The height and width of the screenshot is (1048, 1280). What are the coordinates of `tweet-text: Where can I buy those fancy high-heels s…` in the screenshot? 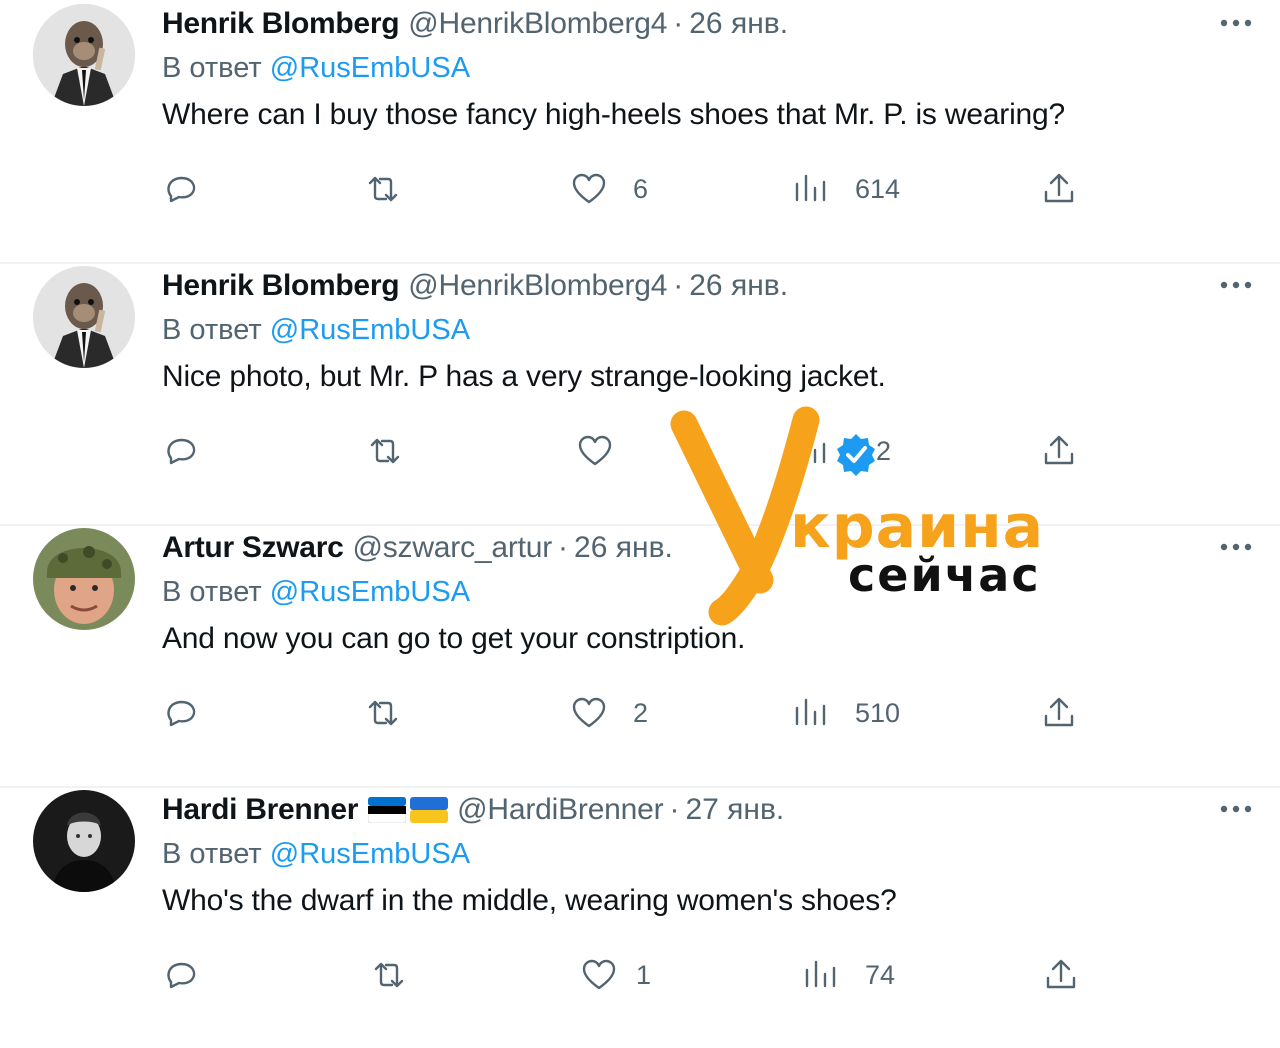 It's located at (614, 114).